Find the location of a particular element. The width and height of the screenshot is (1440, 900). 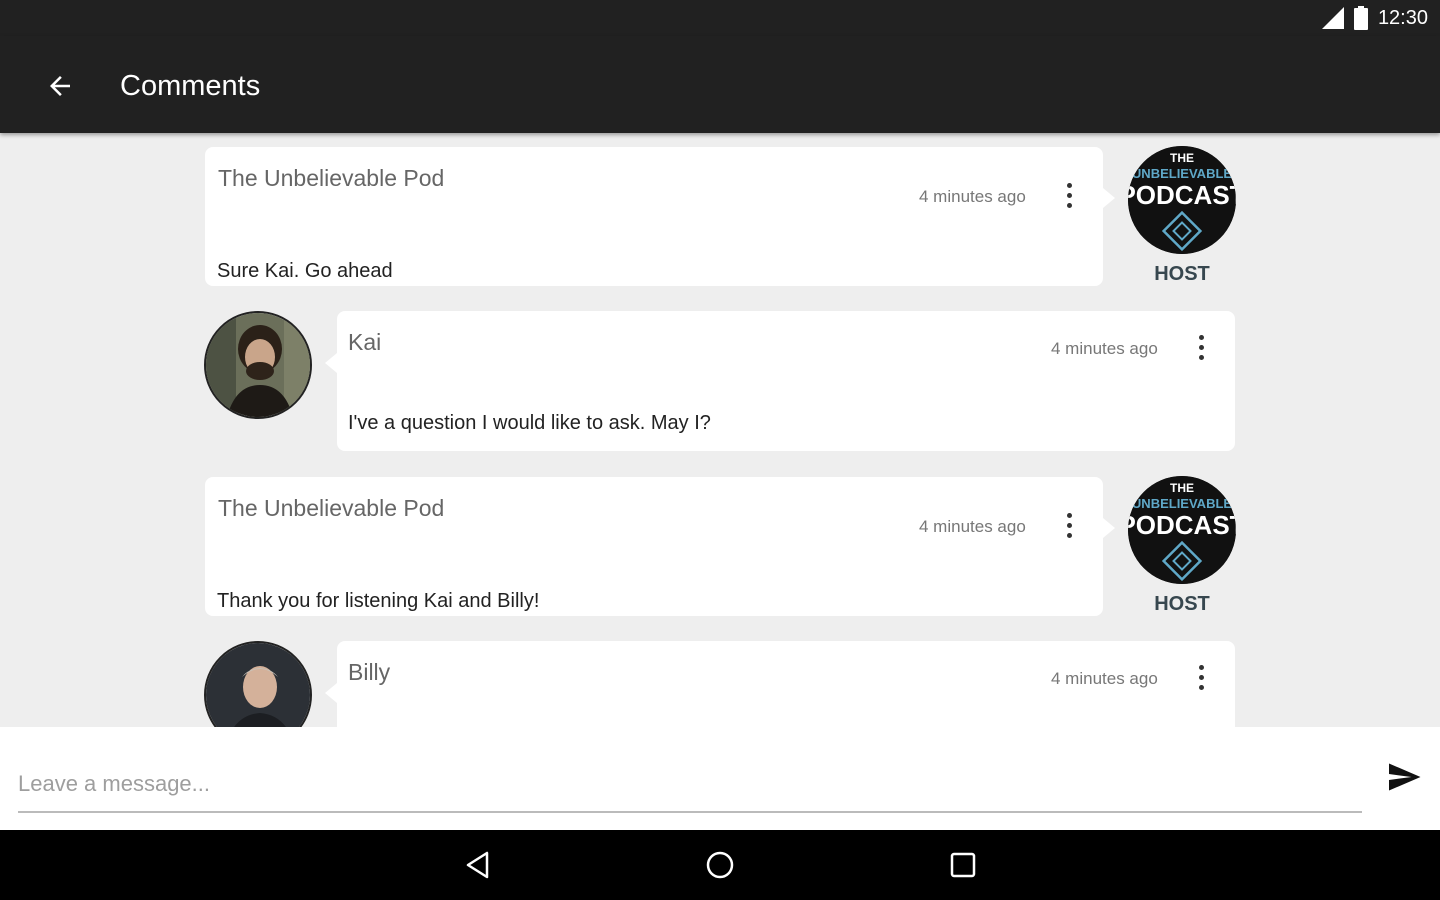

comment-bubble: Billy 4 minutes ago is located at coordinates (786, 684).